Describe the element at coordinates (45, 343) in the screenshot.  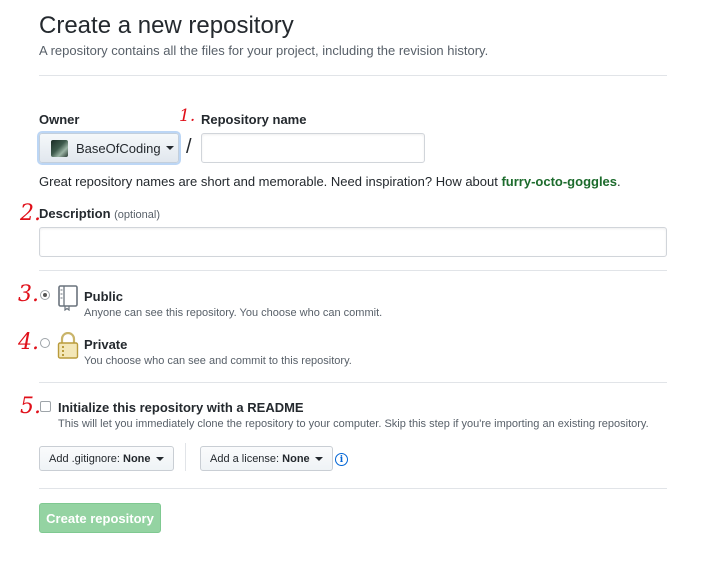
I see `private-radio` at that location.